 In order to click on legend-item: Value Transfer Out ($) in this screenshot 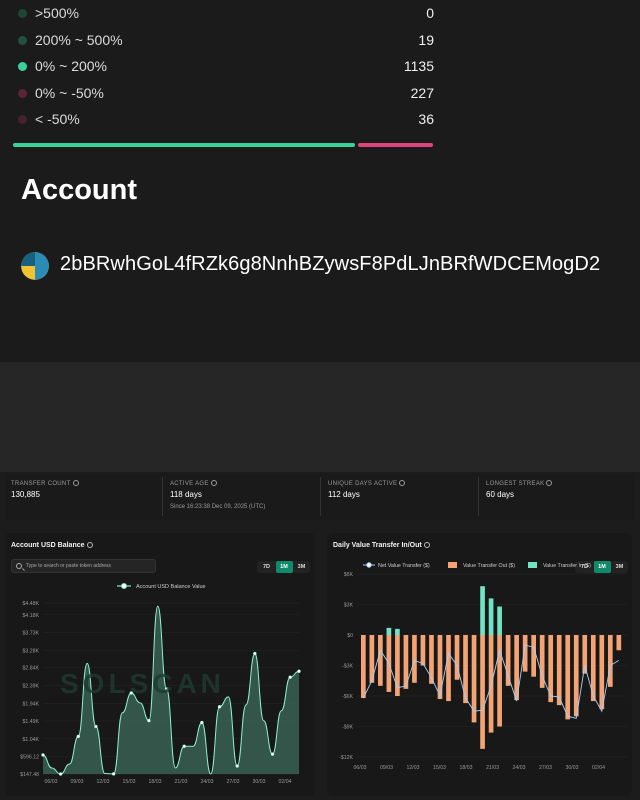, I will do `click(481, 565)`.